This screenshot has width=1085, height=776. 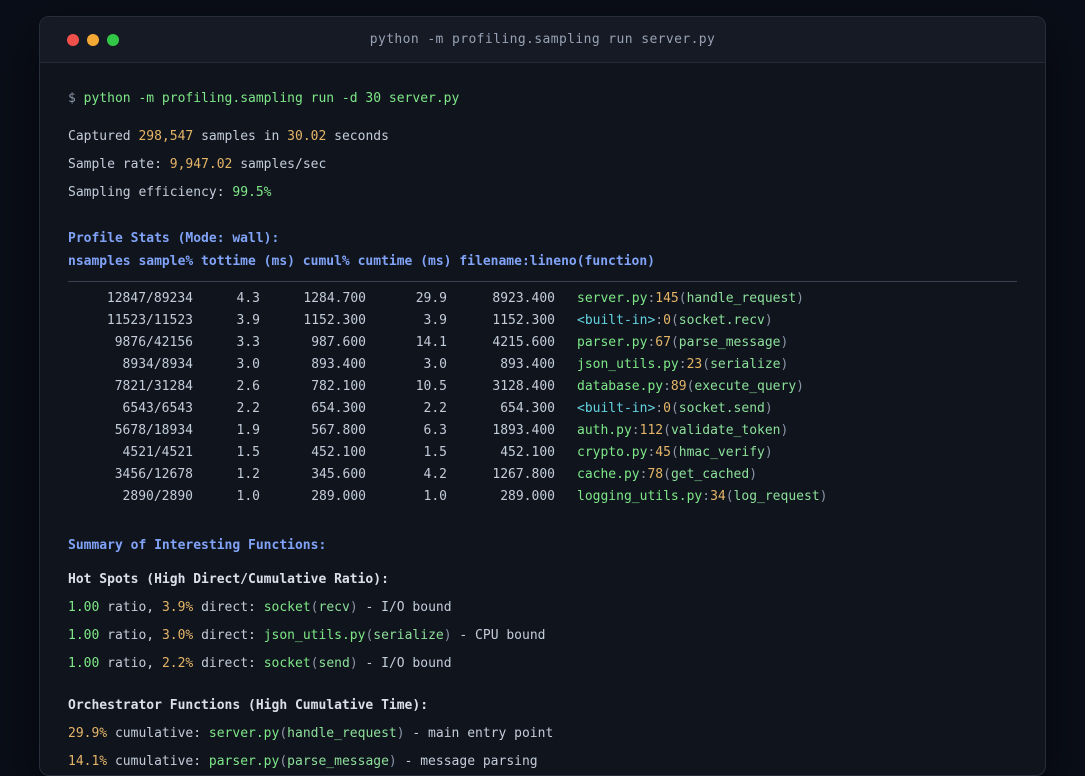 I want to click on text-segment: - main entry point, so click(x=479, y=733).